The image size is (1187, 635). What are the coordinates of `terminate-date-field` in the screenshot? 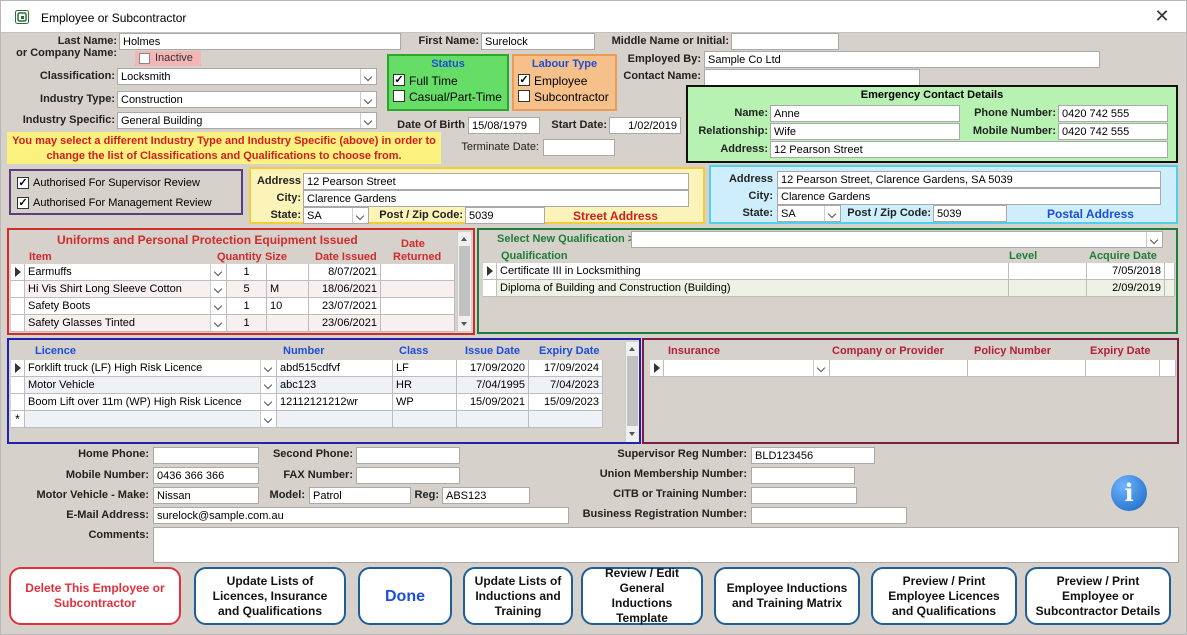 It's located at (579, 147).